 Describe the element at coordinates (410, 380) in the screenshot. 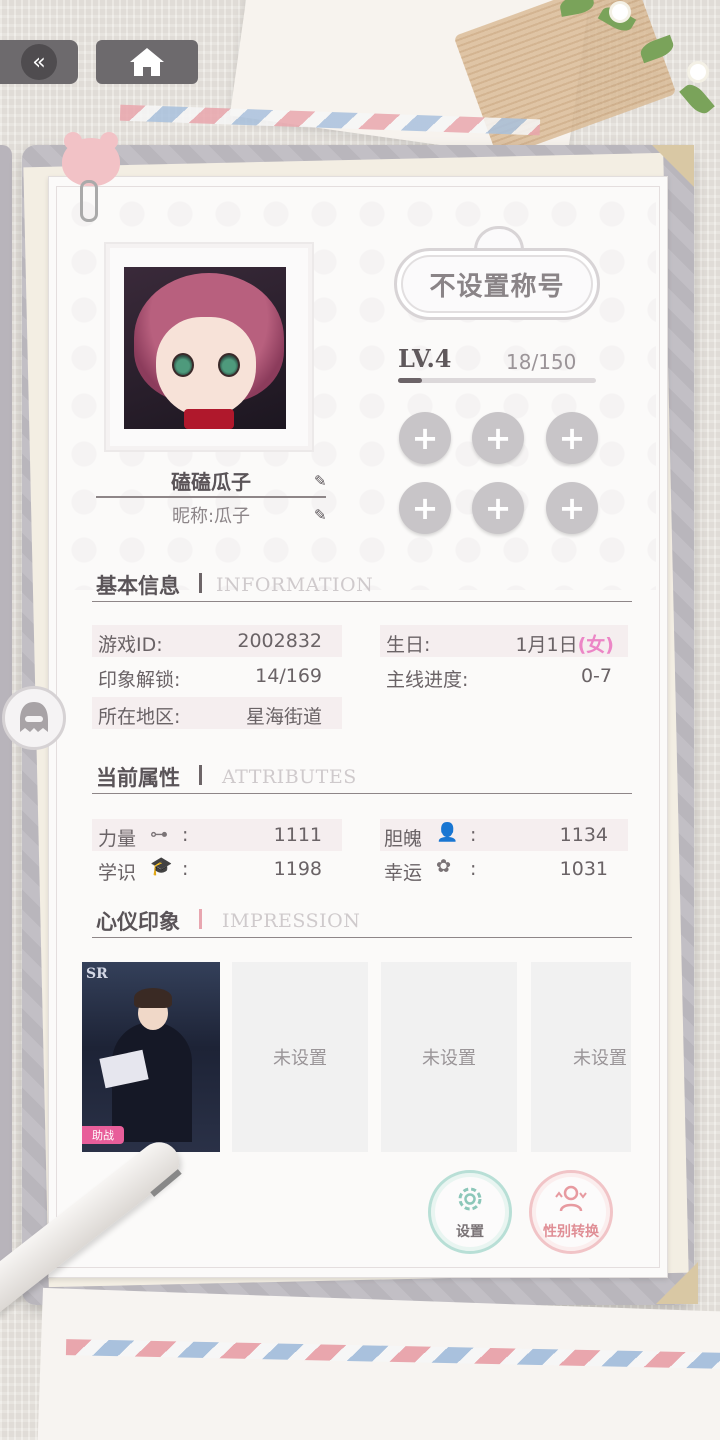

I see `exp-bar-fill` at that location.